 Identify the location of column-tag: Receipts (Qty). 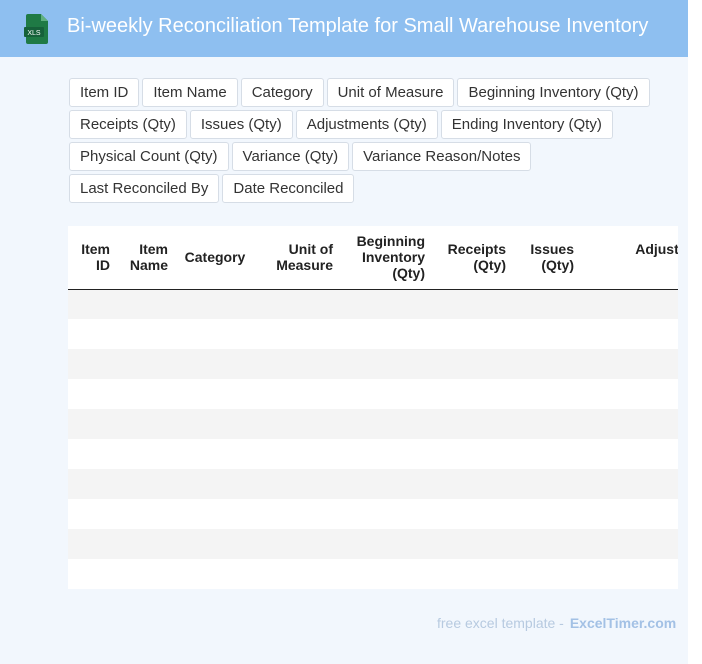
(128, 124).